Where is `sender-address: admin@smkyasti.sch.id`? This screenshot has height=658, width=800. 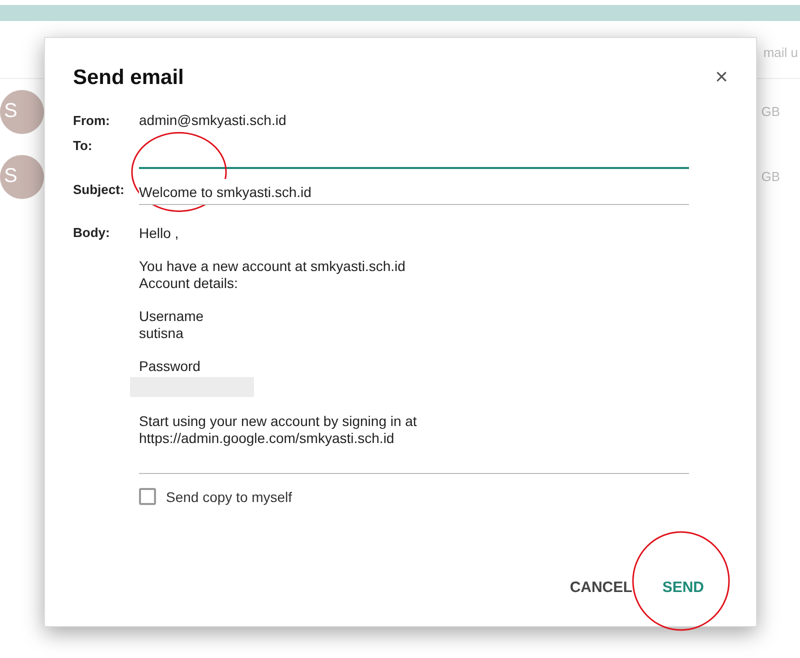 sender-address: admin@smkyasti.sch.id is located at coordinates (212, 120).